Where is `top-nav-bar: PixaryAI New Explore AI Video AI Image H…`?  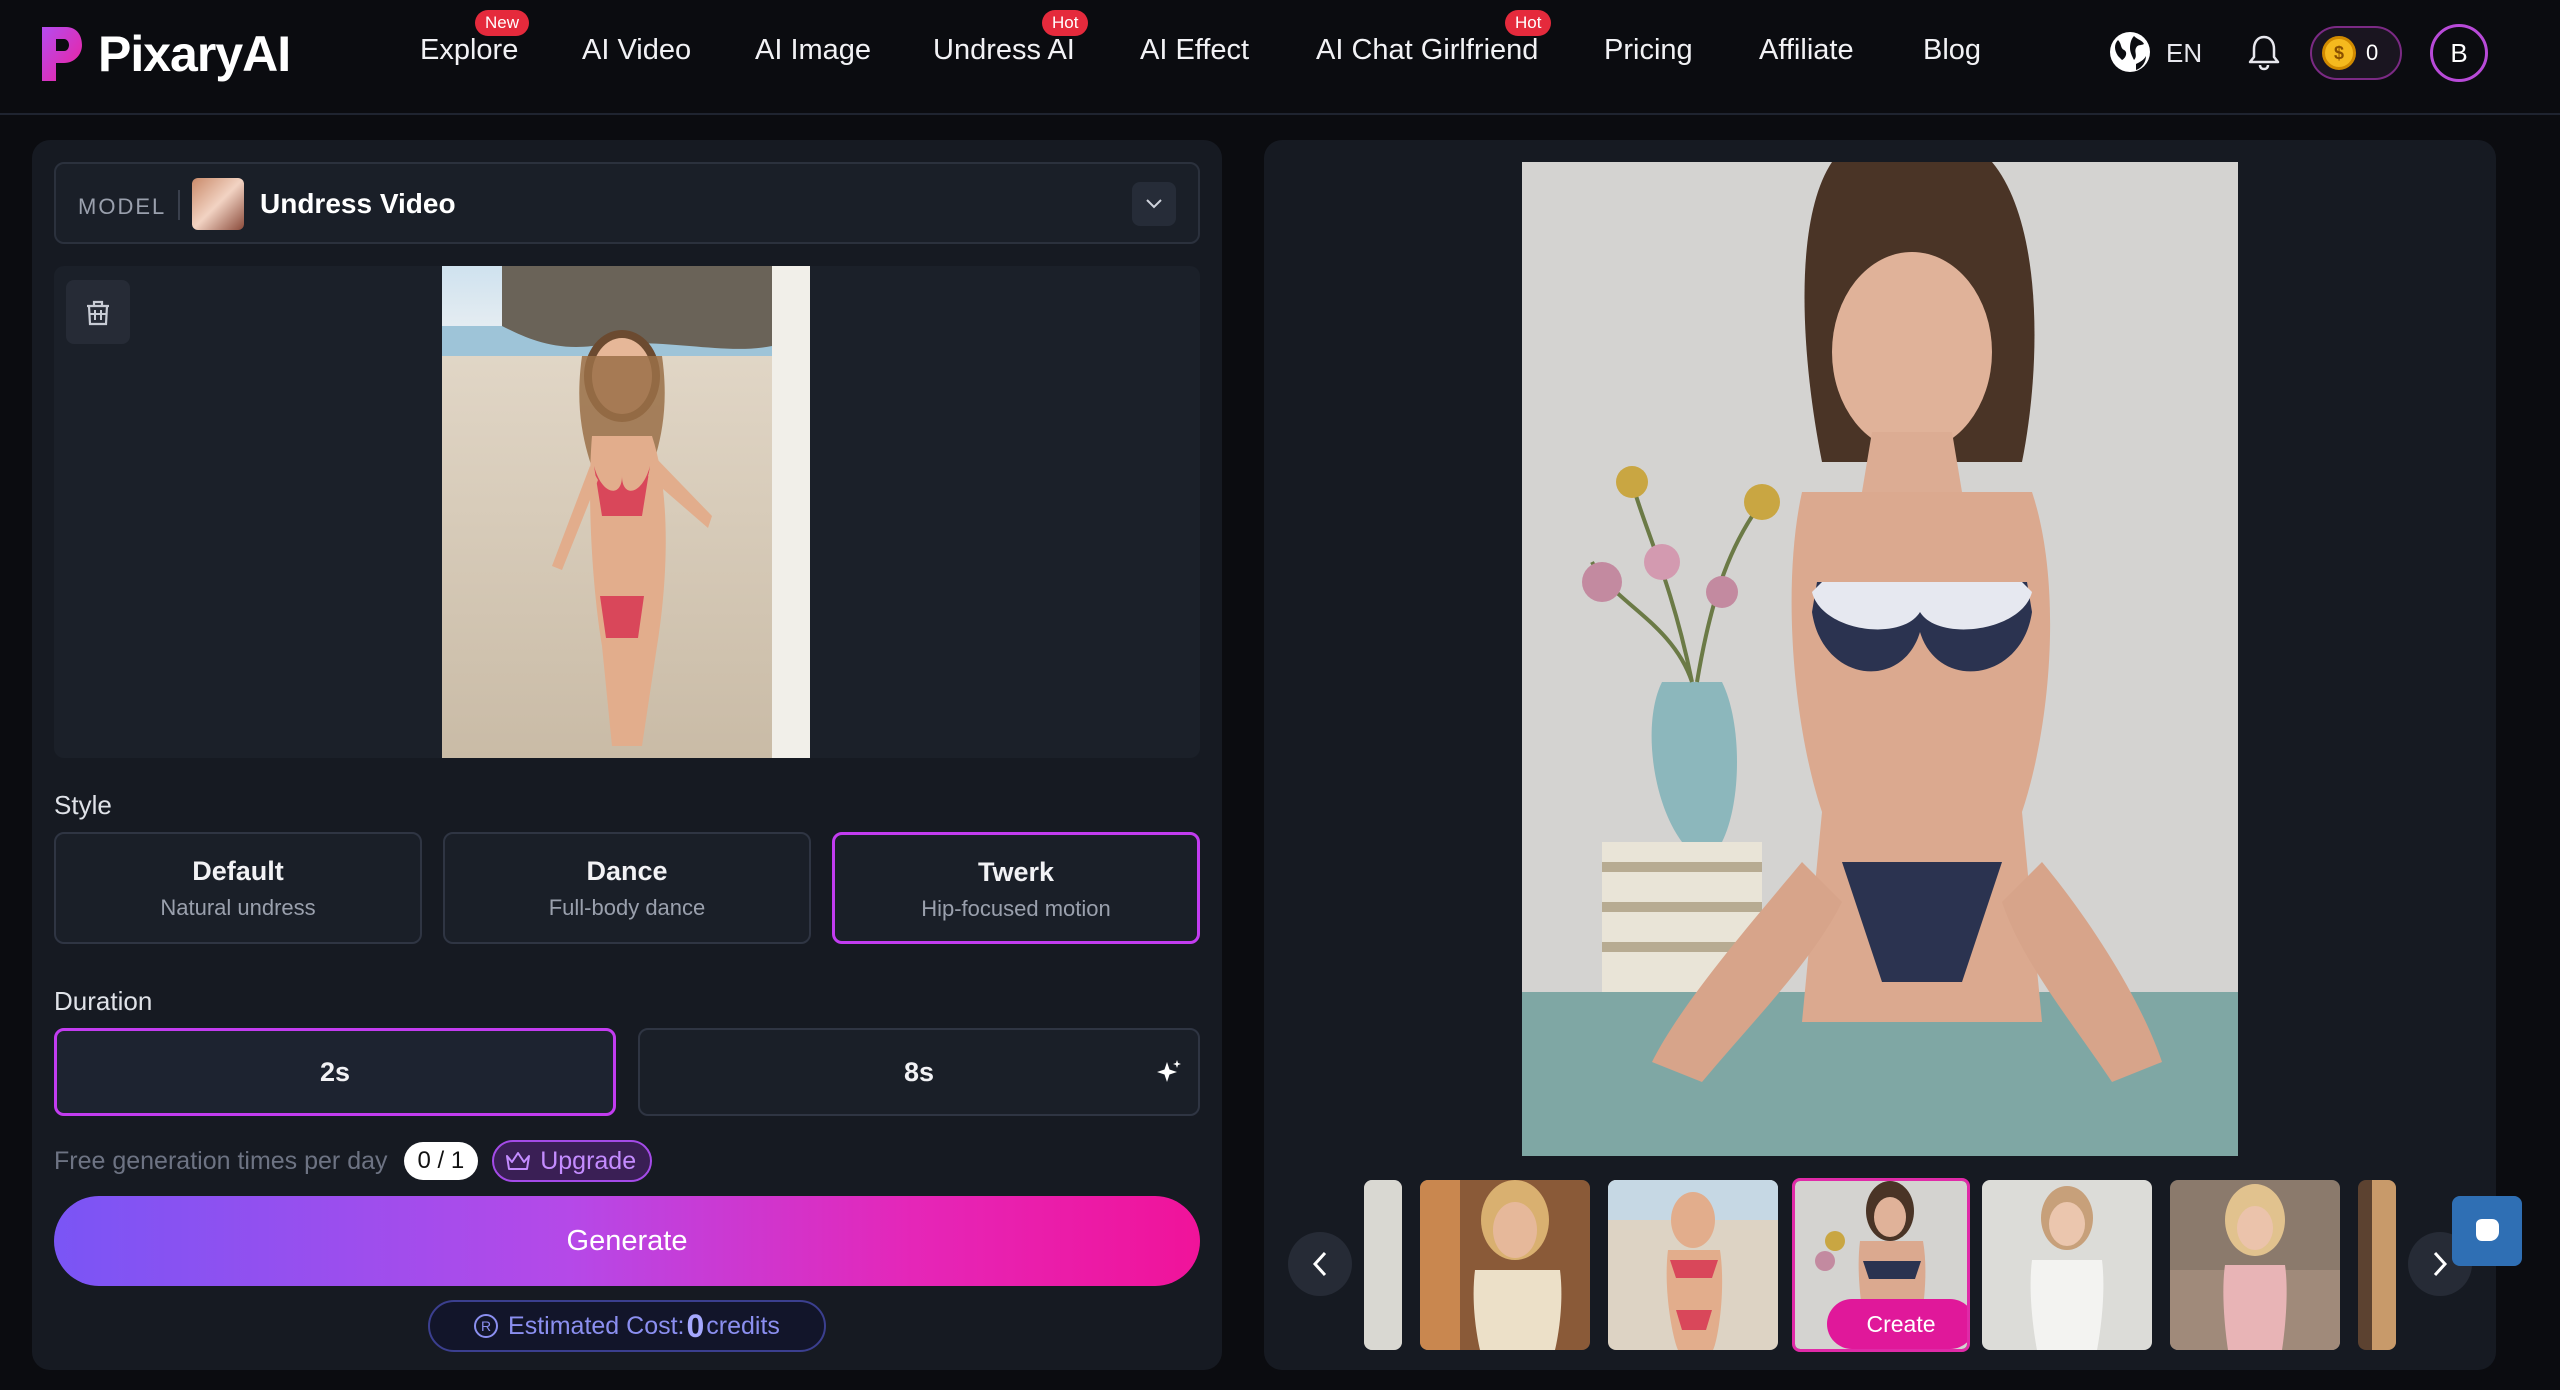
top-nav-bar: PixaryAI New Explore AI Video AI Image H… is located at coordinates (1280, 57).